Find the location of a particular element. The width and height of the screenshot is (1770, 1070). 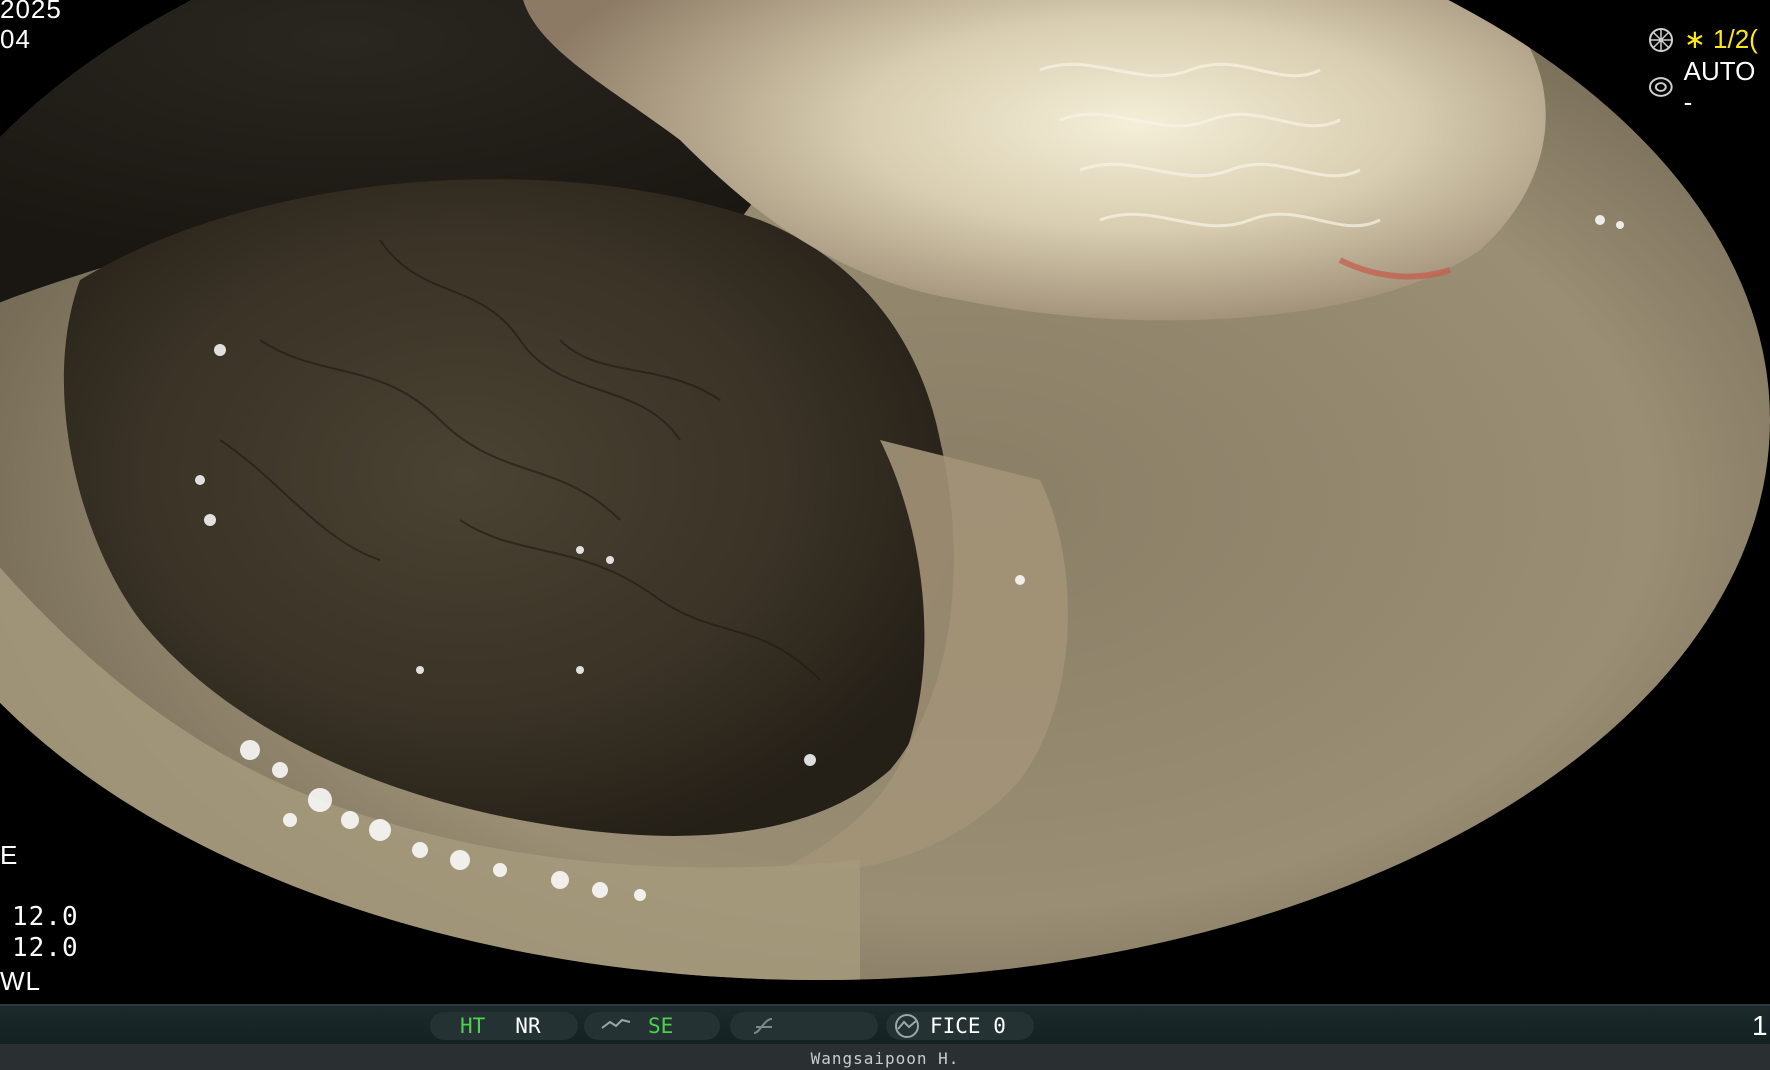

ht-nr-group: HT NR is located at coordinates (504, 1026).